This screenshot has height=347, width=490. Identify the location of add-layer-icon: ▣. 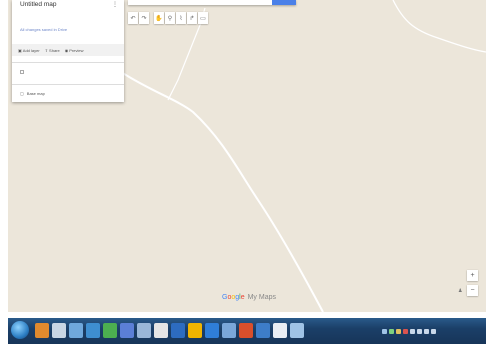
(20, 50).